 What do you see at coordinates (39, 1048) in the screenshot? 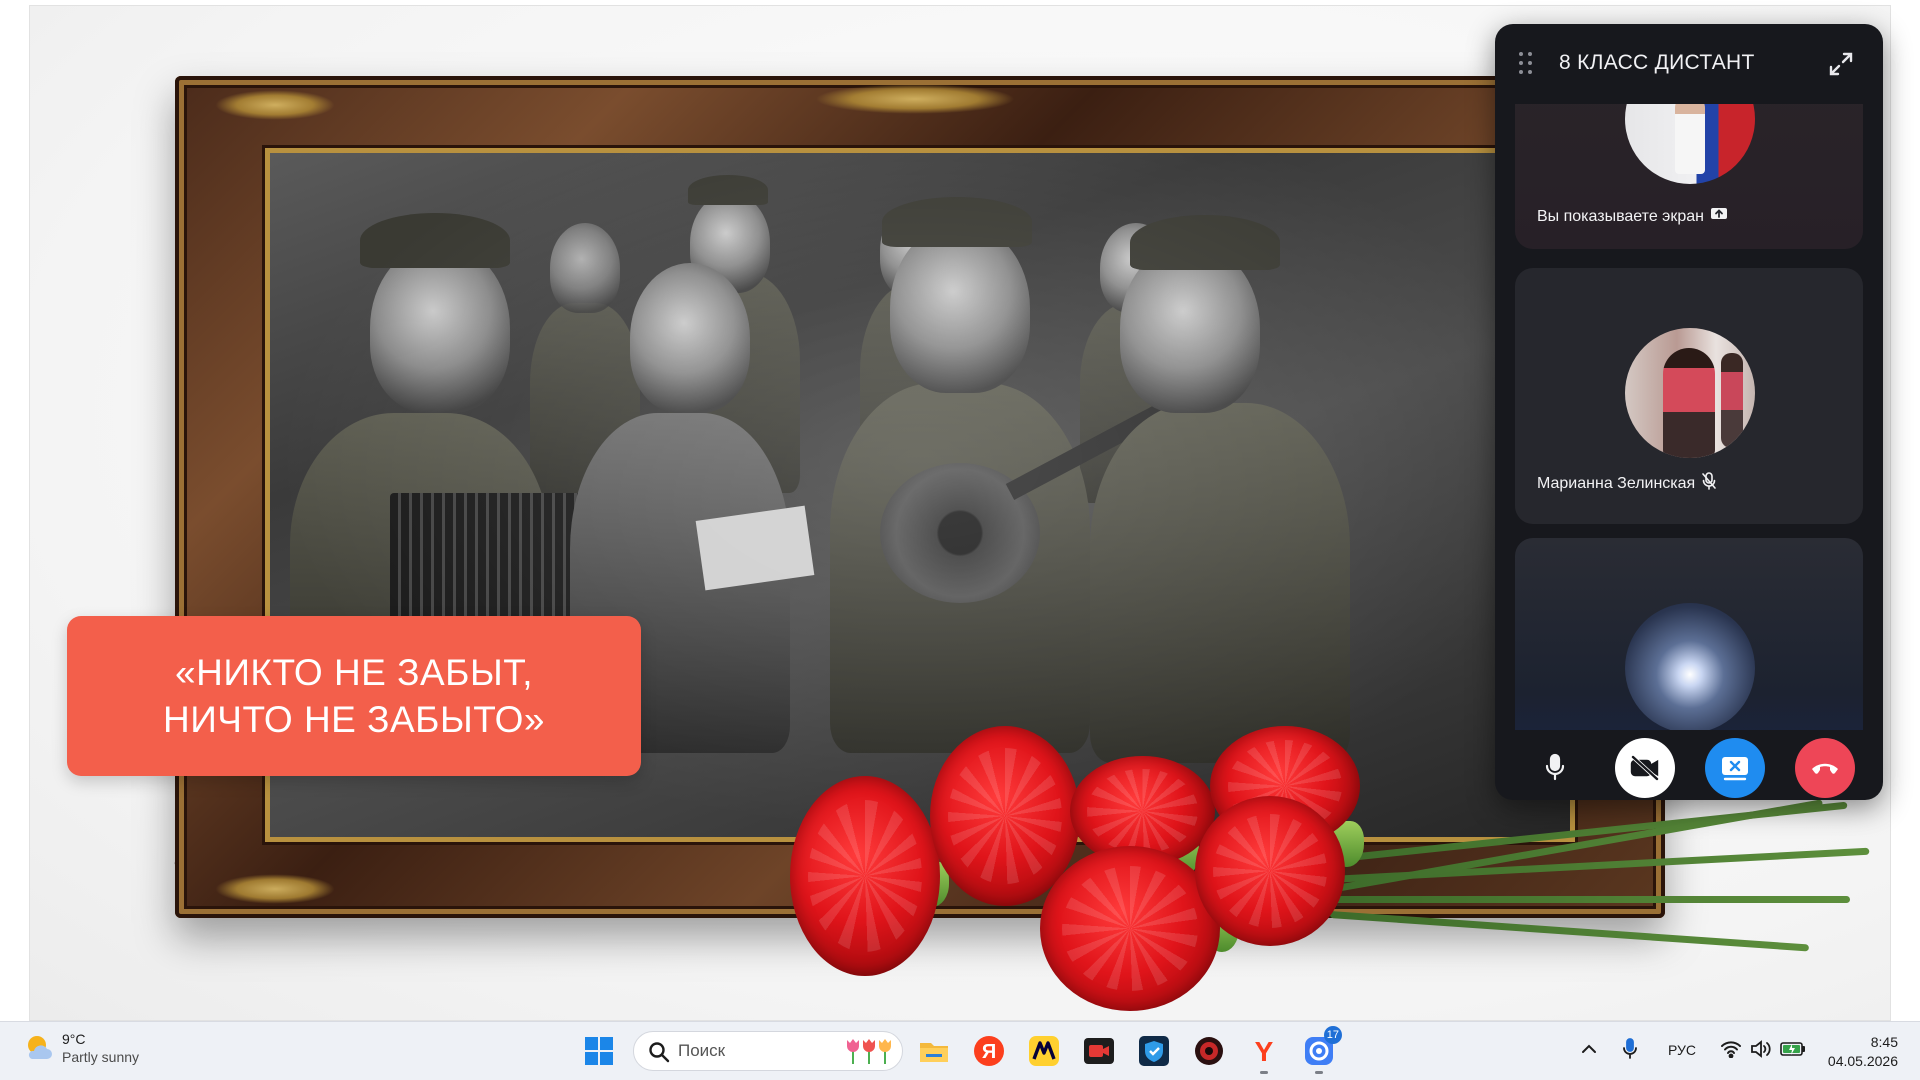
I see `partly-sunny-icon` at bounding box center [39, 1048].